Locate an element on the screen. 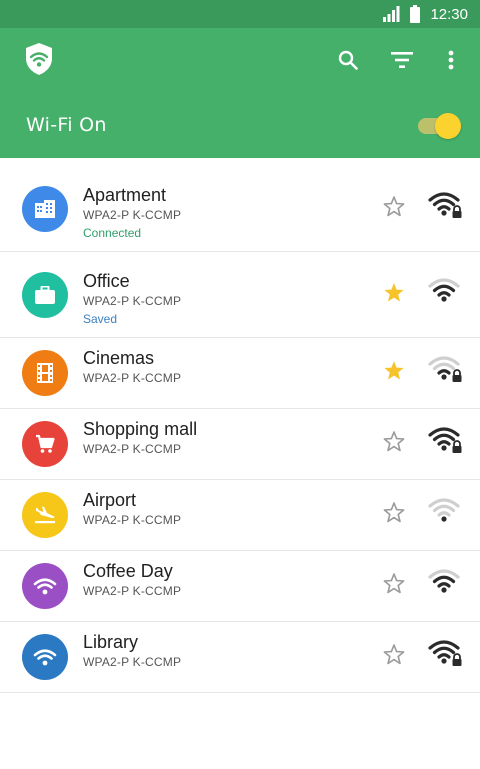 Image resolution: width=480 pixels, height=769 pixels. network-row: Library WPA2-P K-CCMP is located at coordinates (240, 657).